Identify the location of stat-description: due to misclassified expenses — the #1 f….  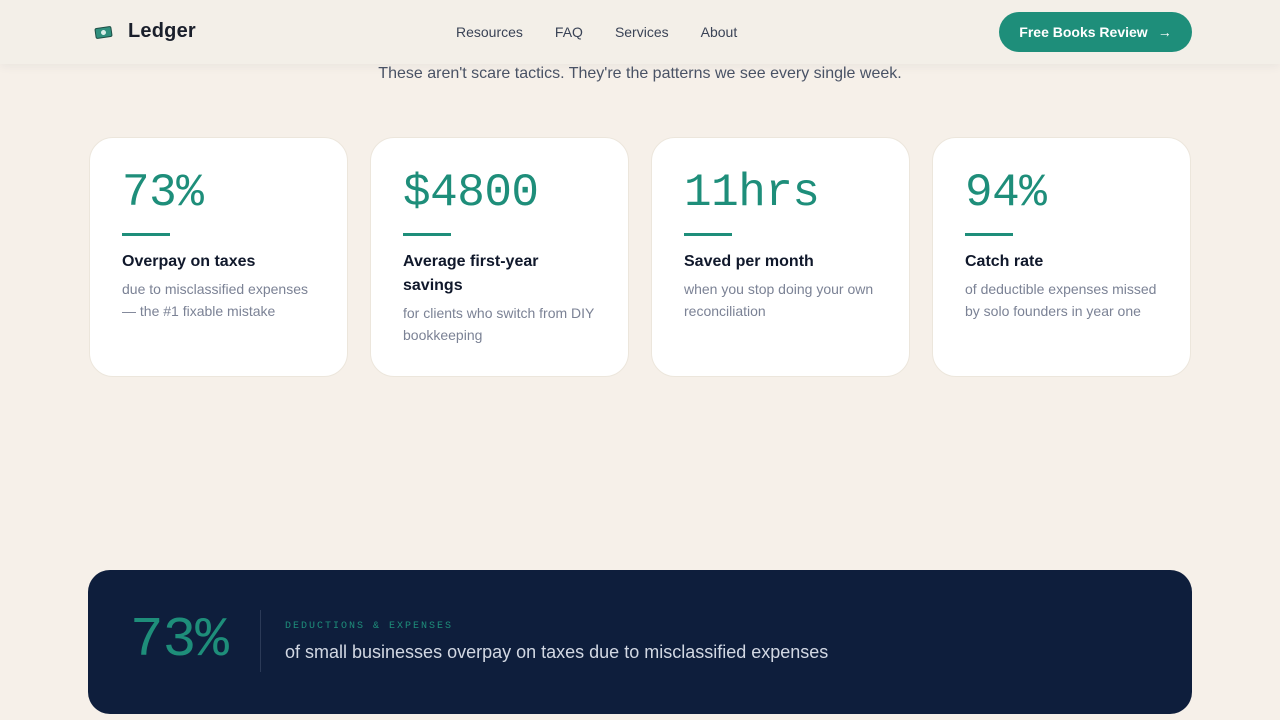
(215, 300).